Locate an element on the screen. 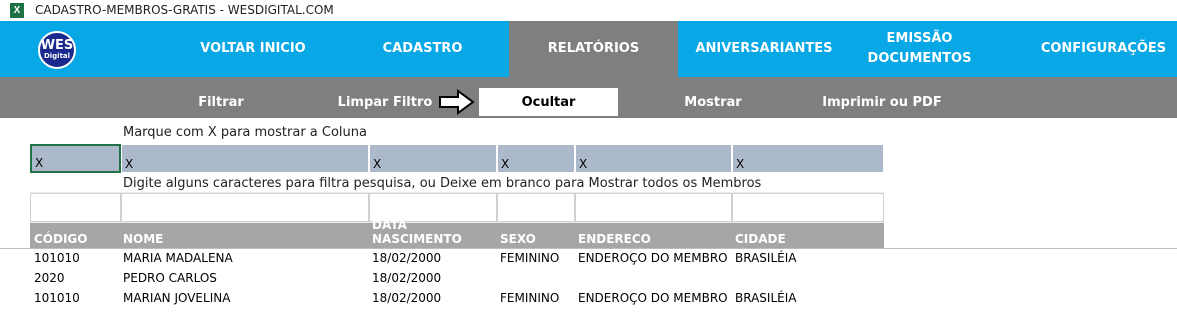 Image resolution: width=1177 pixels, height=334 pixels. excel-icon: X is located at coordinates (17, 10).